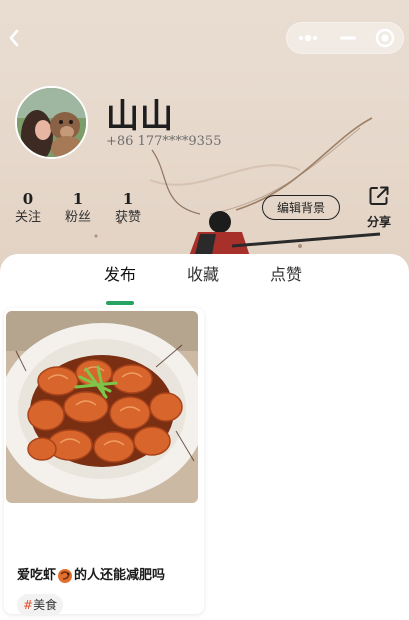 The height and width of the screenshot is (620, 409). What do you see at coordinates (27, 217) in the screenshot?
I see `stat-following-label: 关注` at bounding box center [27, 217].